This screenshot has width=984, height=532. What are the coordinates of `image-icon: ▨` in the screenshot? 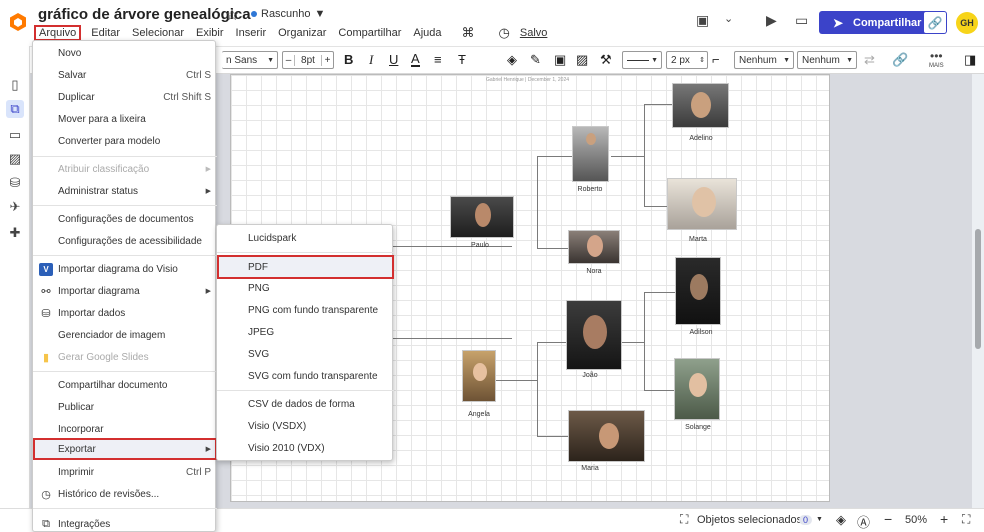 It's located at (582, 60).